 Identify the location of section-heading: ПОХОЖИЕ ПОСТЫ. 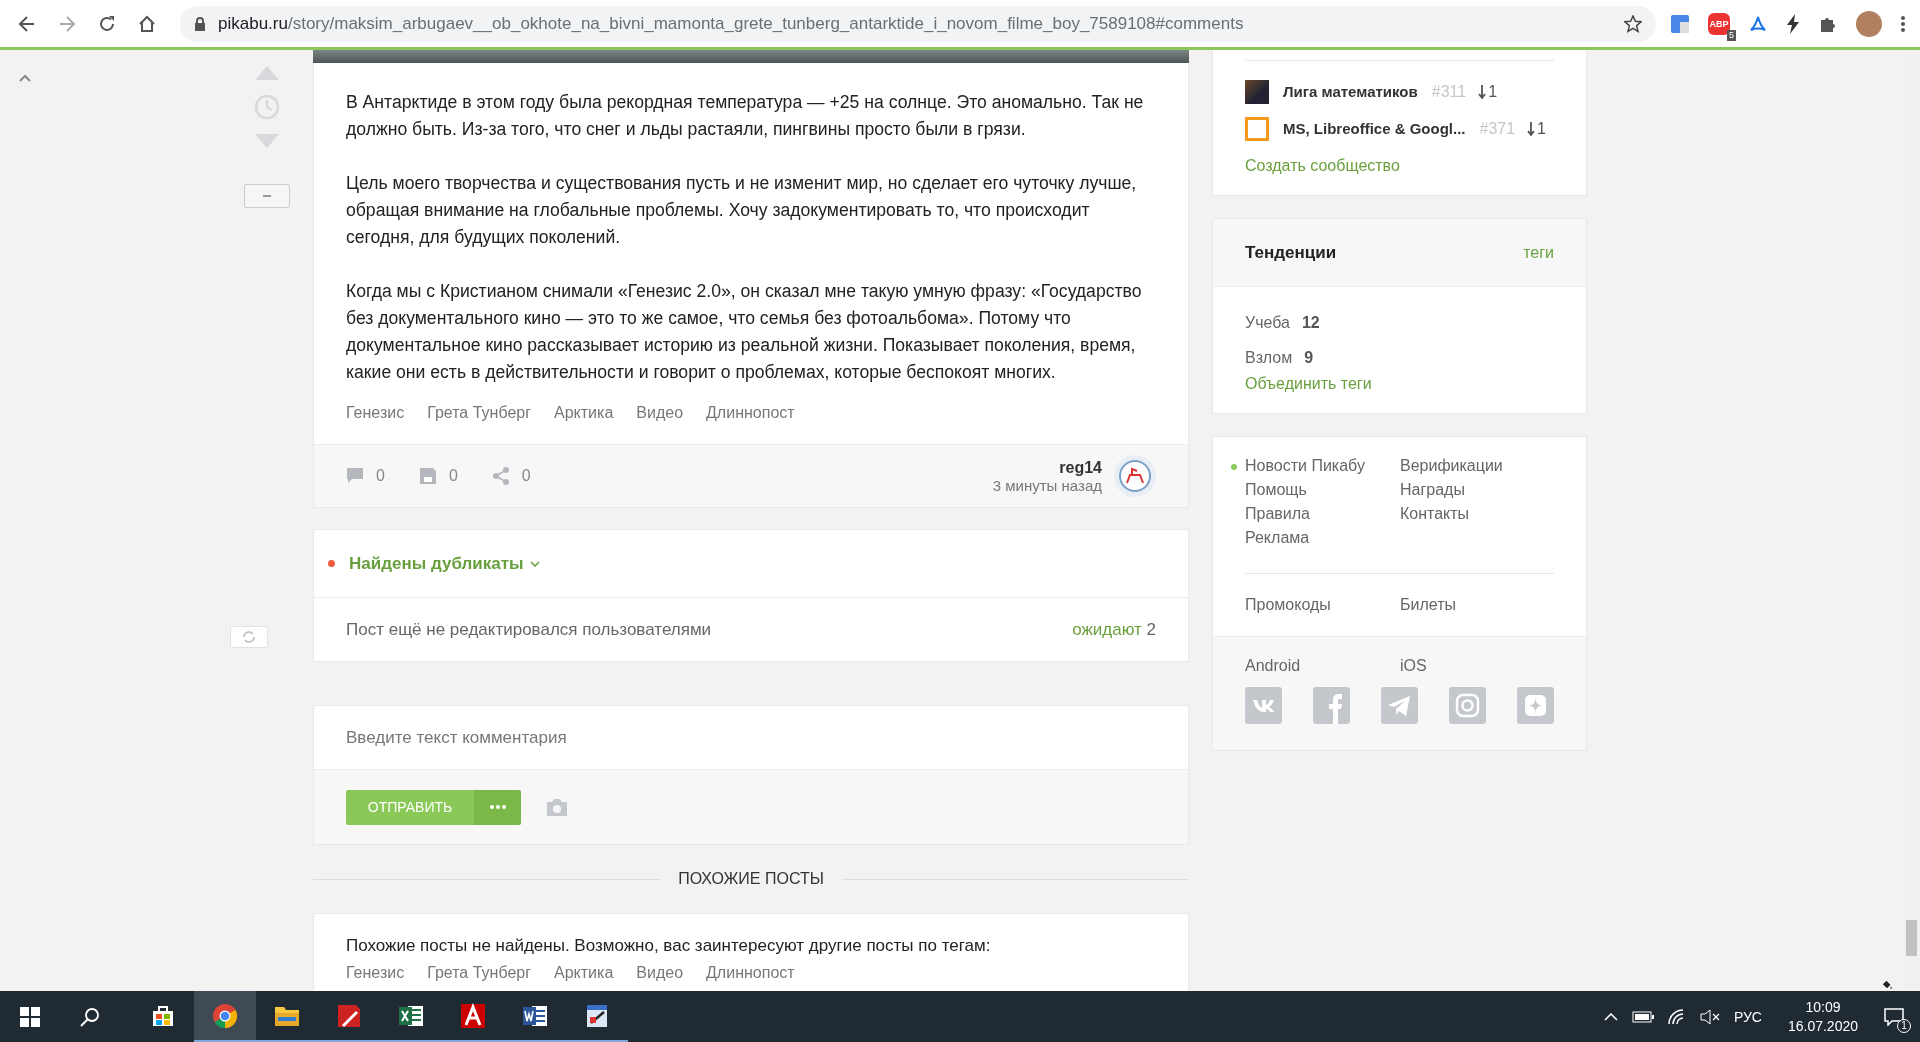
(751, 879).